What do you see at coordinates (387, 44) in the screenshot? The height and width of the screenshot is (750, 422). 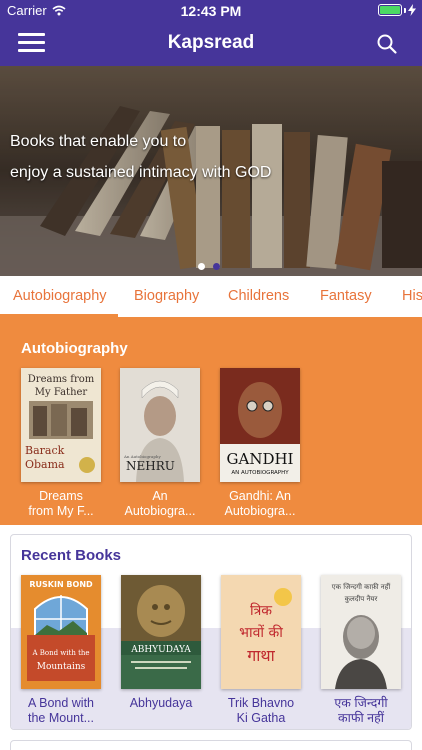 I see `search-icon` at bounding box center [387, 44].